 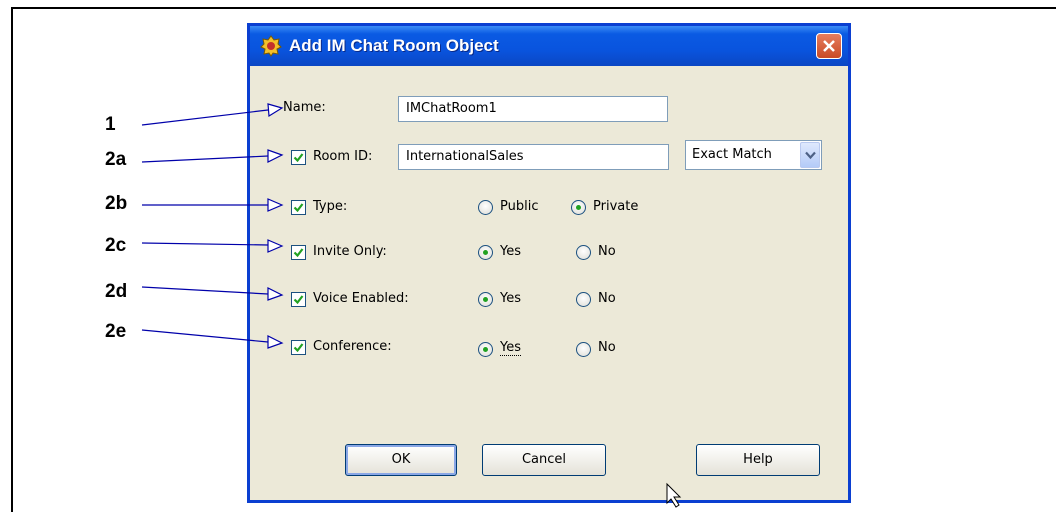 I want to click on callout-arrowhead-2e, so click(x=275, y=342).